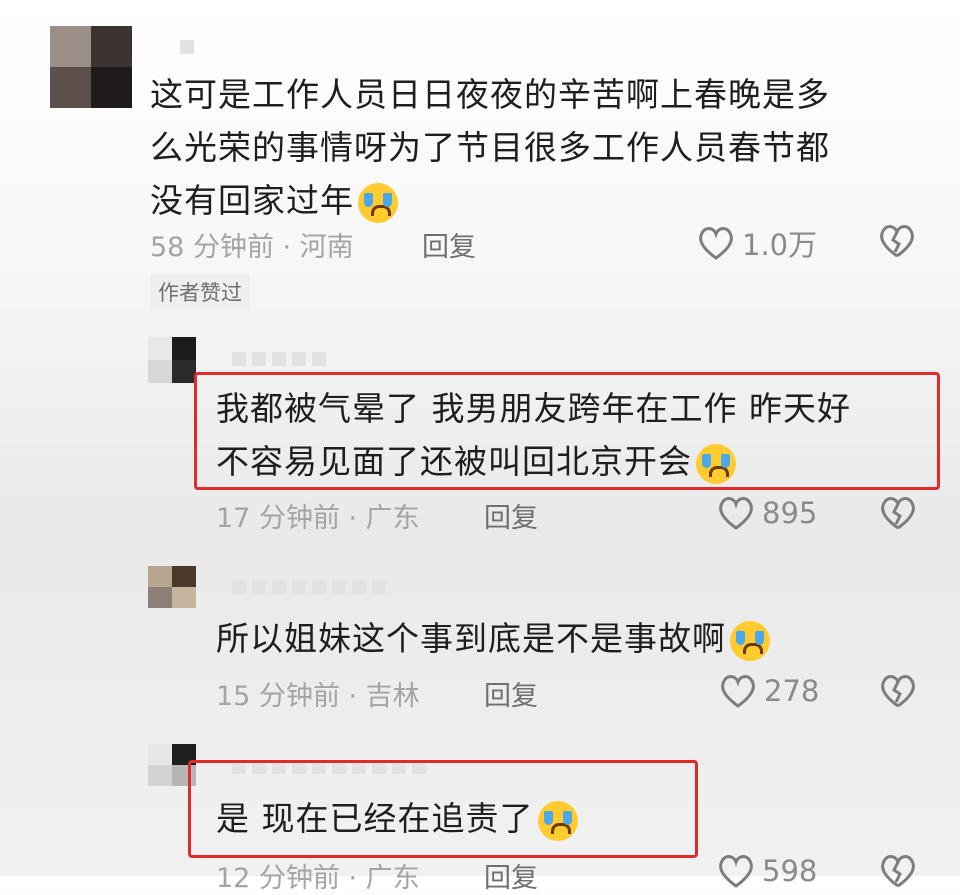  I want to click on like-button: 278, so click(768, 691).